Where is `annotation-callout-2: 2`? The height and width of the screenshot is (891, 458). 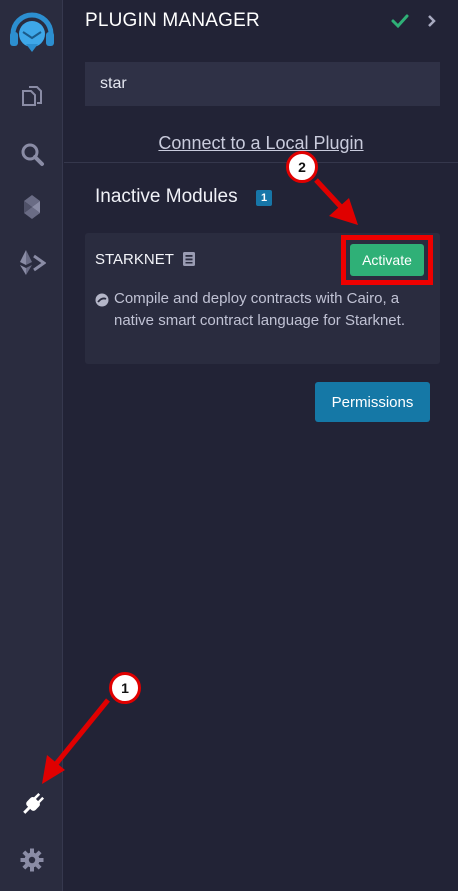
annotation-callout-2: 2 is located at coordinates (302, 167).